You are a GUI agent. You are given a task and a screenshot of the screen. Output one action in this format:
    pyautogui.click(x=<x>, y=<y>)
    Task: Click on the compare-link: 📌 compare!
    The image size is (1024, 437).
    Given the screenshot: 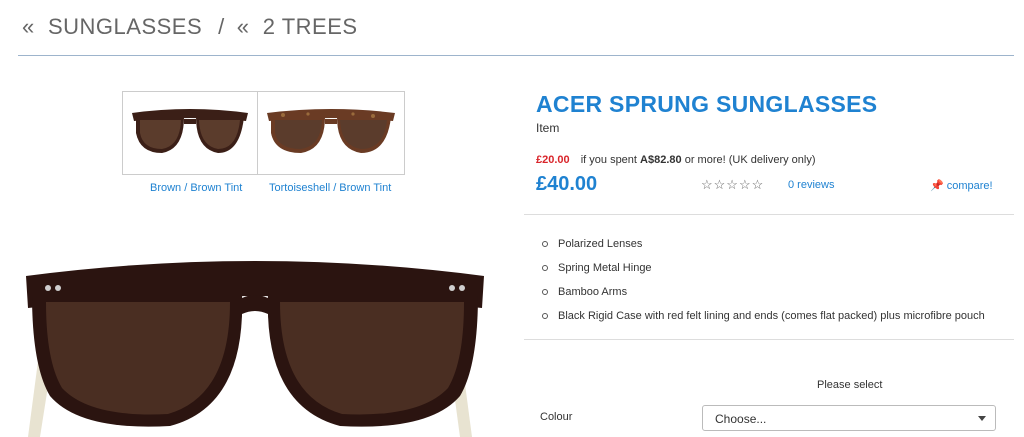 What is the action you would take?
    pyautogui.click(x=961, y=185)
    